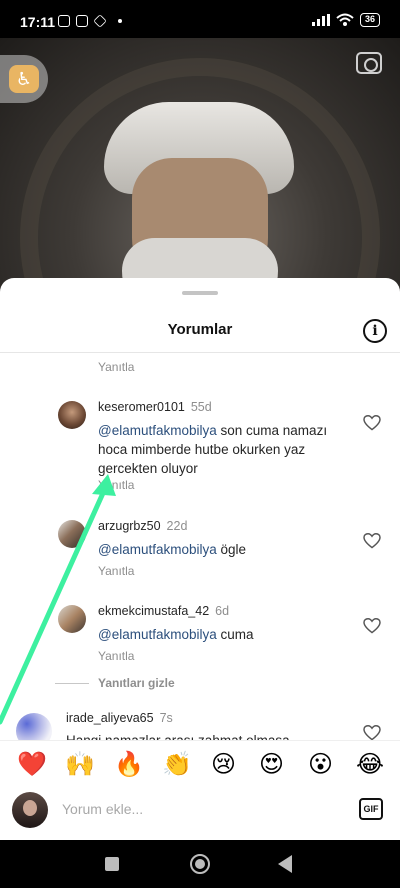  What do you see at coordinates (177, 765) in the screenshot?
I see `emoji-clap-button: 👏` at bounding box center [177, 765].